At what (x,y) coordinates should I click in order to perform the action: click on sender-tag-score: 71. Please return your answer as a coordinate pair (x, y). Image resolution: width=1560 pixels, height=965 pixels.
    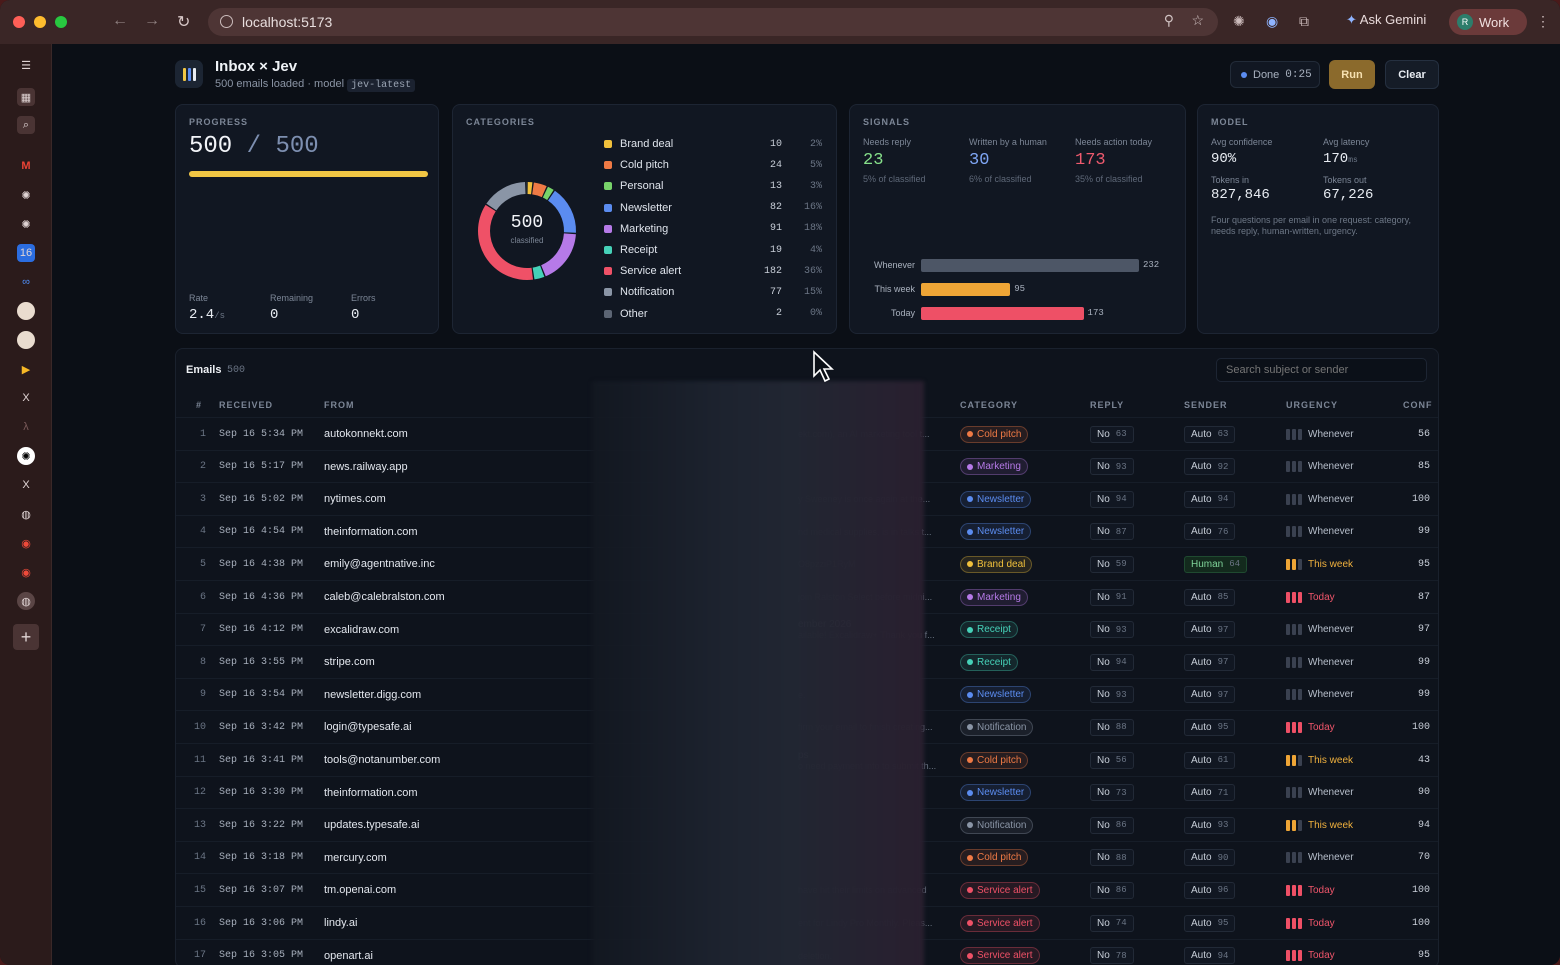
    Looking at the image, I should click on (1223, 792).